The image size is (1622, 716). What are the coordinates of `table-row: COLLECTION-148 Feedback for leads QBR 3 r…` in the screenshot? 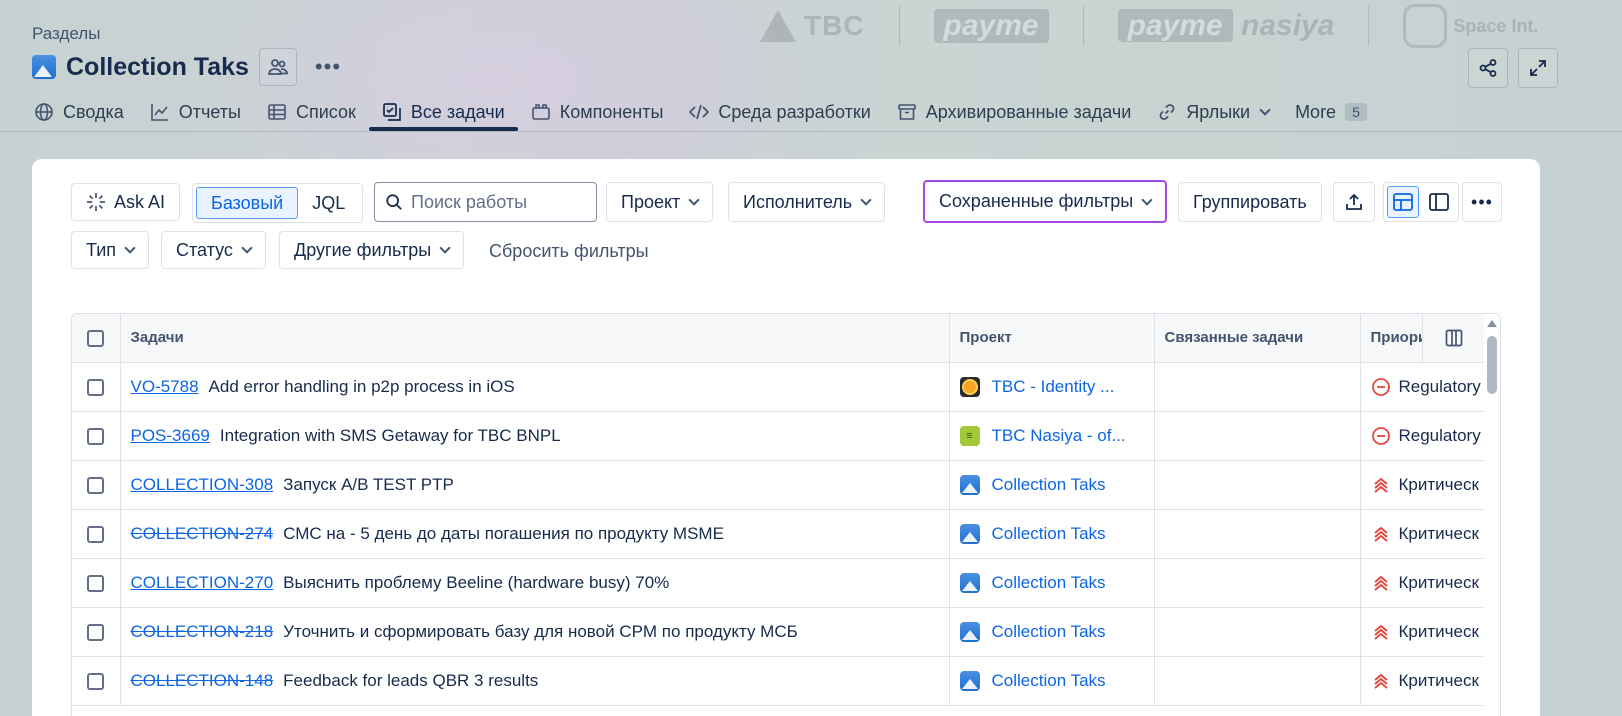 It's located at (786, 681).